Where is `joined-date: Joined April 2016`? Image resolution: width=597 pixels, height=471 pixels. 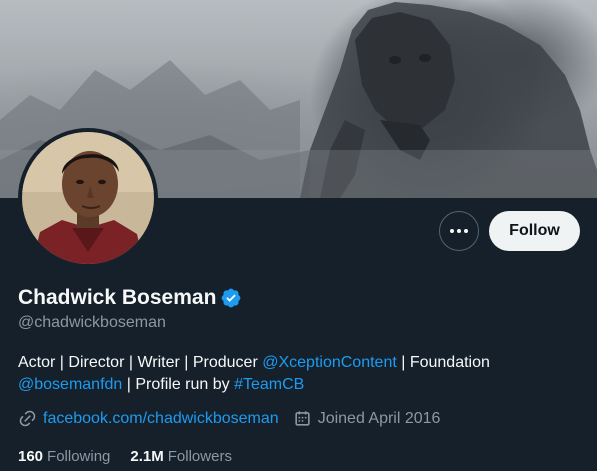
joined-date: Joined April 2016 is located at coordinates (379, 418).